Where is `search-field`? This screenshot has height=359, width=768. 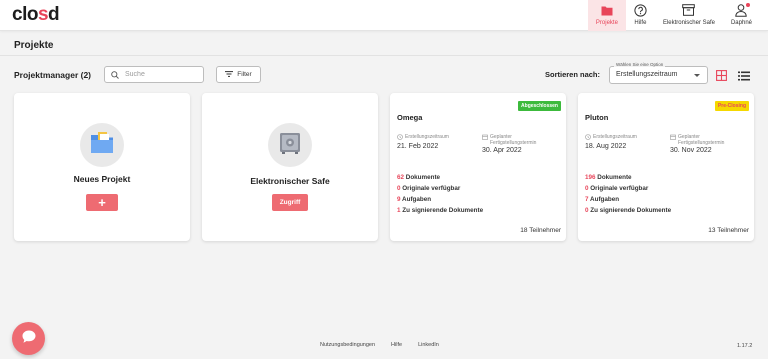
search-field is located at coordinates (154, 74).